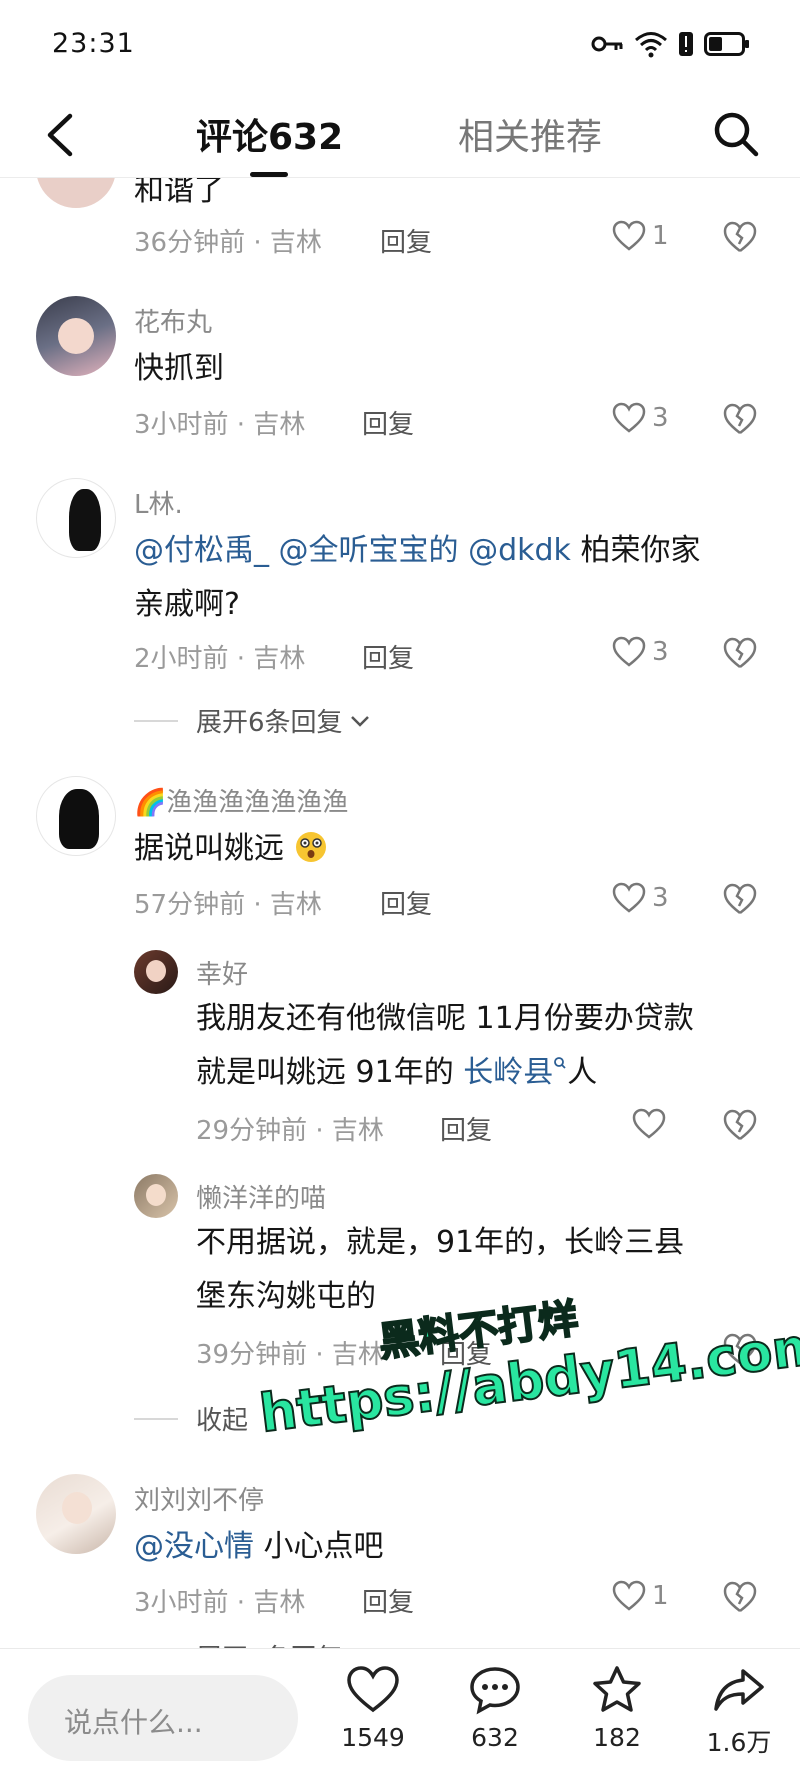 This screenshot has height=1787, width=800. I want to click on comment-text: @没心情 小心点吧, so click(259, 1546).